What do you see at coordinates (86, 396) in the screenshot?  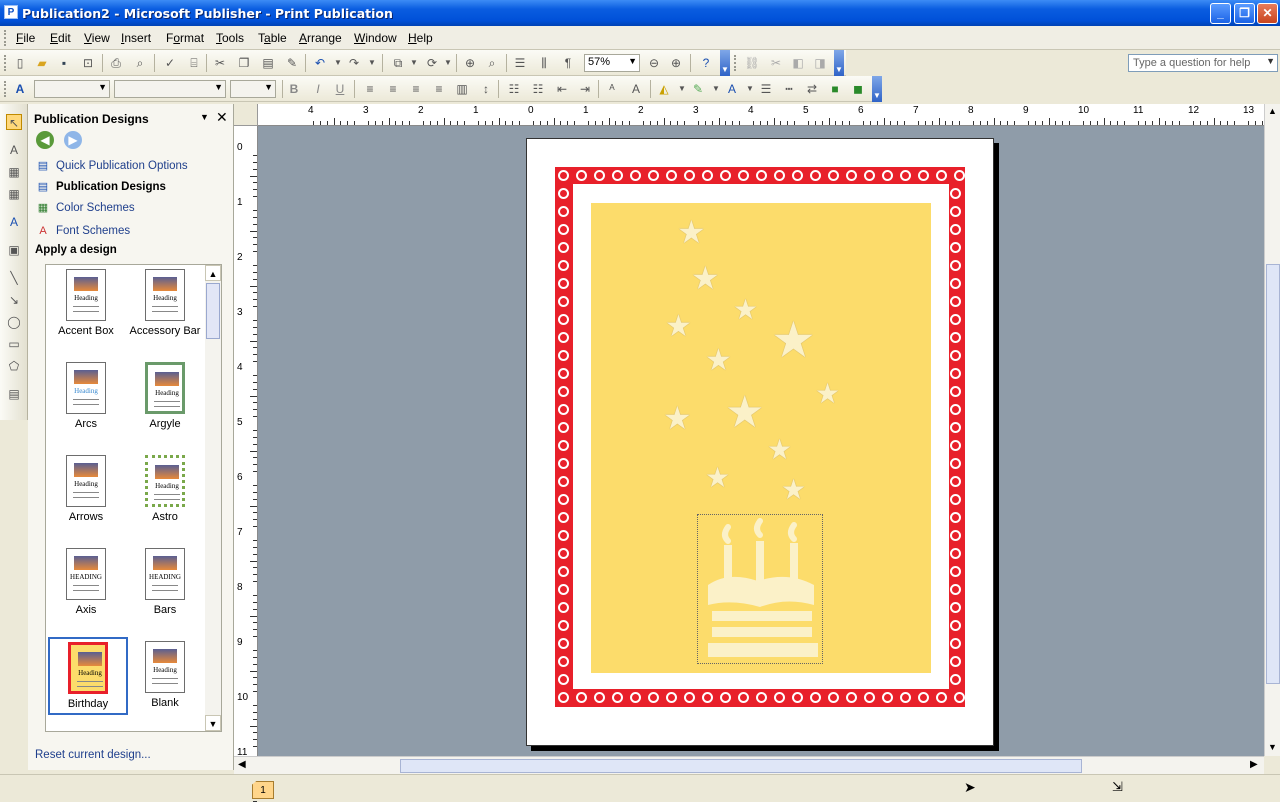 I see `design-thumb-arcs: Heading Arcs` at bounding box center [86, 396].